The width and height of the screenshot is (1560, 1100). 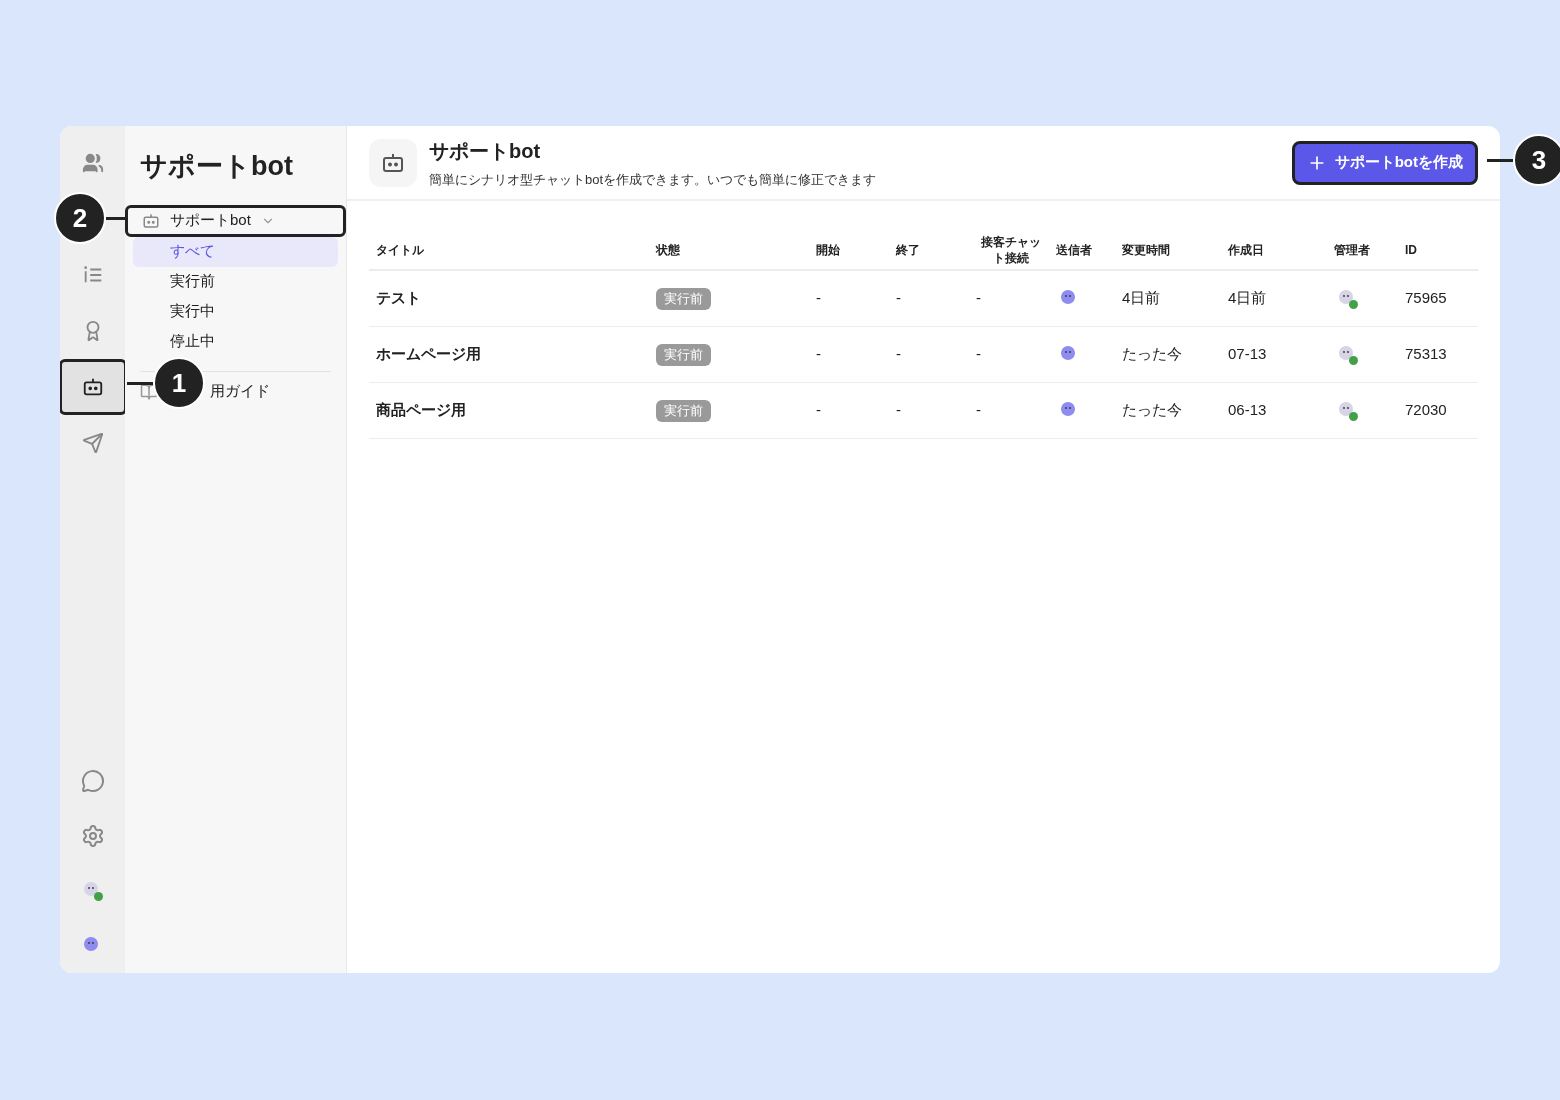 What do you see at coordinates (1146, 250) in the screenshot?
I see `column-header: 変更時間` at bounding box center [1146, 250].